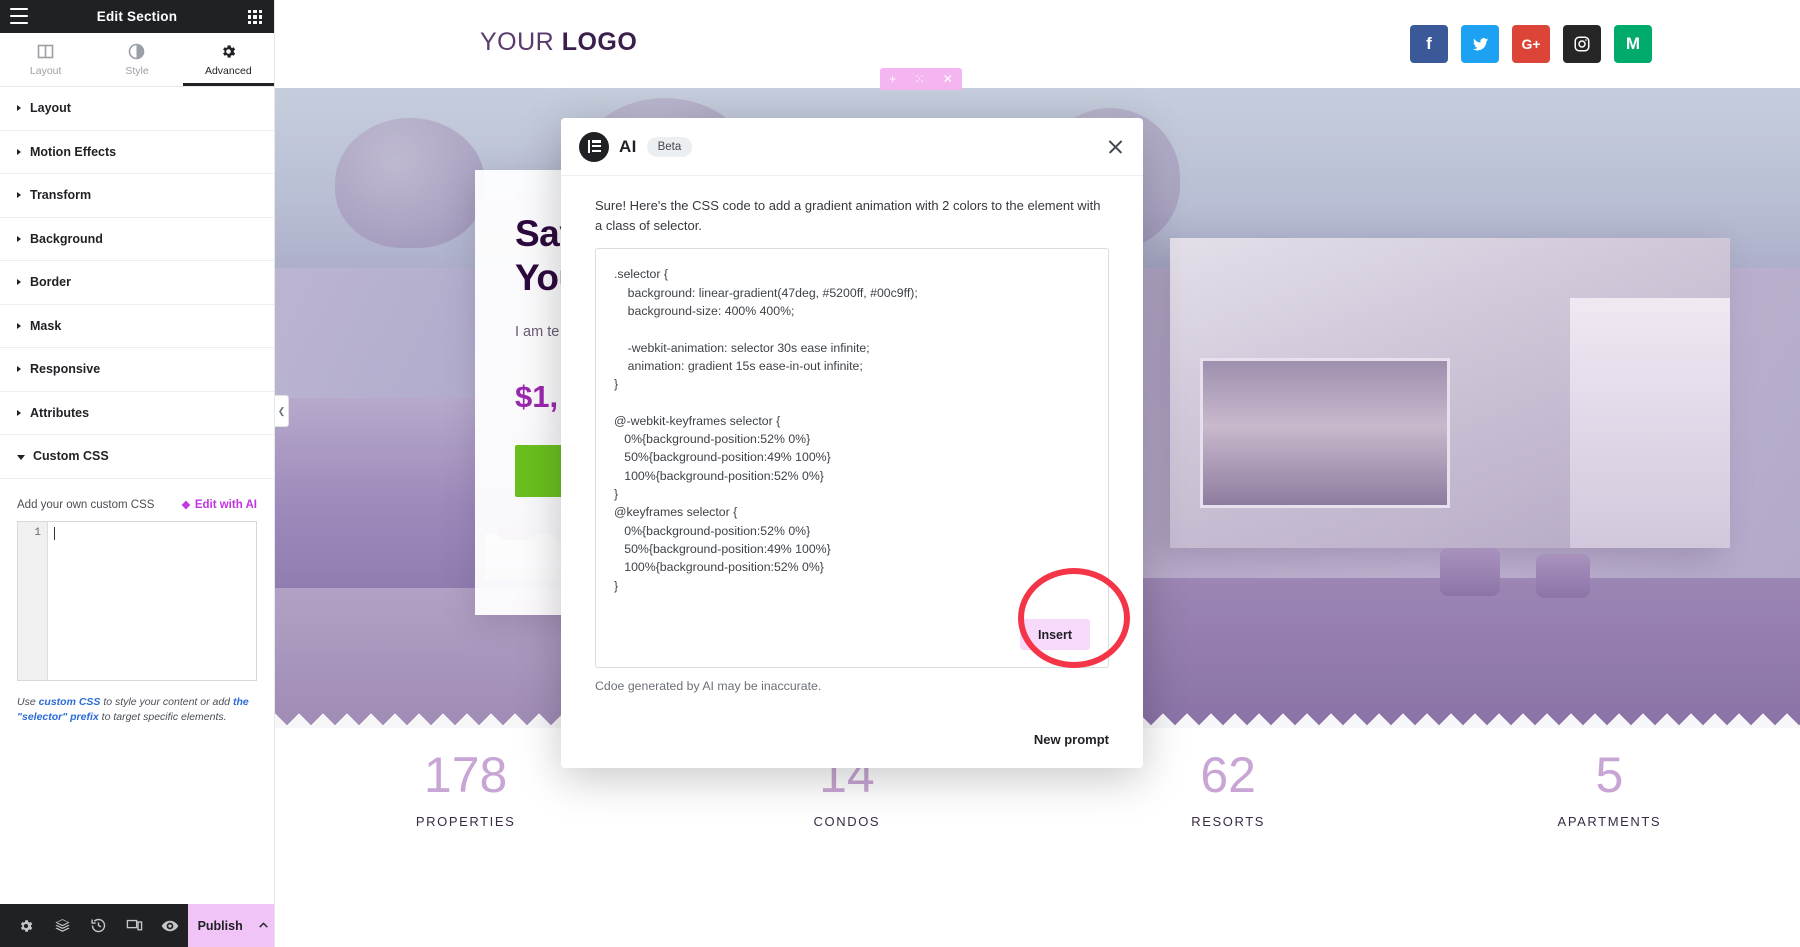  I want to click on section-background-label: Background, so click(66, 238).